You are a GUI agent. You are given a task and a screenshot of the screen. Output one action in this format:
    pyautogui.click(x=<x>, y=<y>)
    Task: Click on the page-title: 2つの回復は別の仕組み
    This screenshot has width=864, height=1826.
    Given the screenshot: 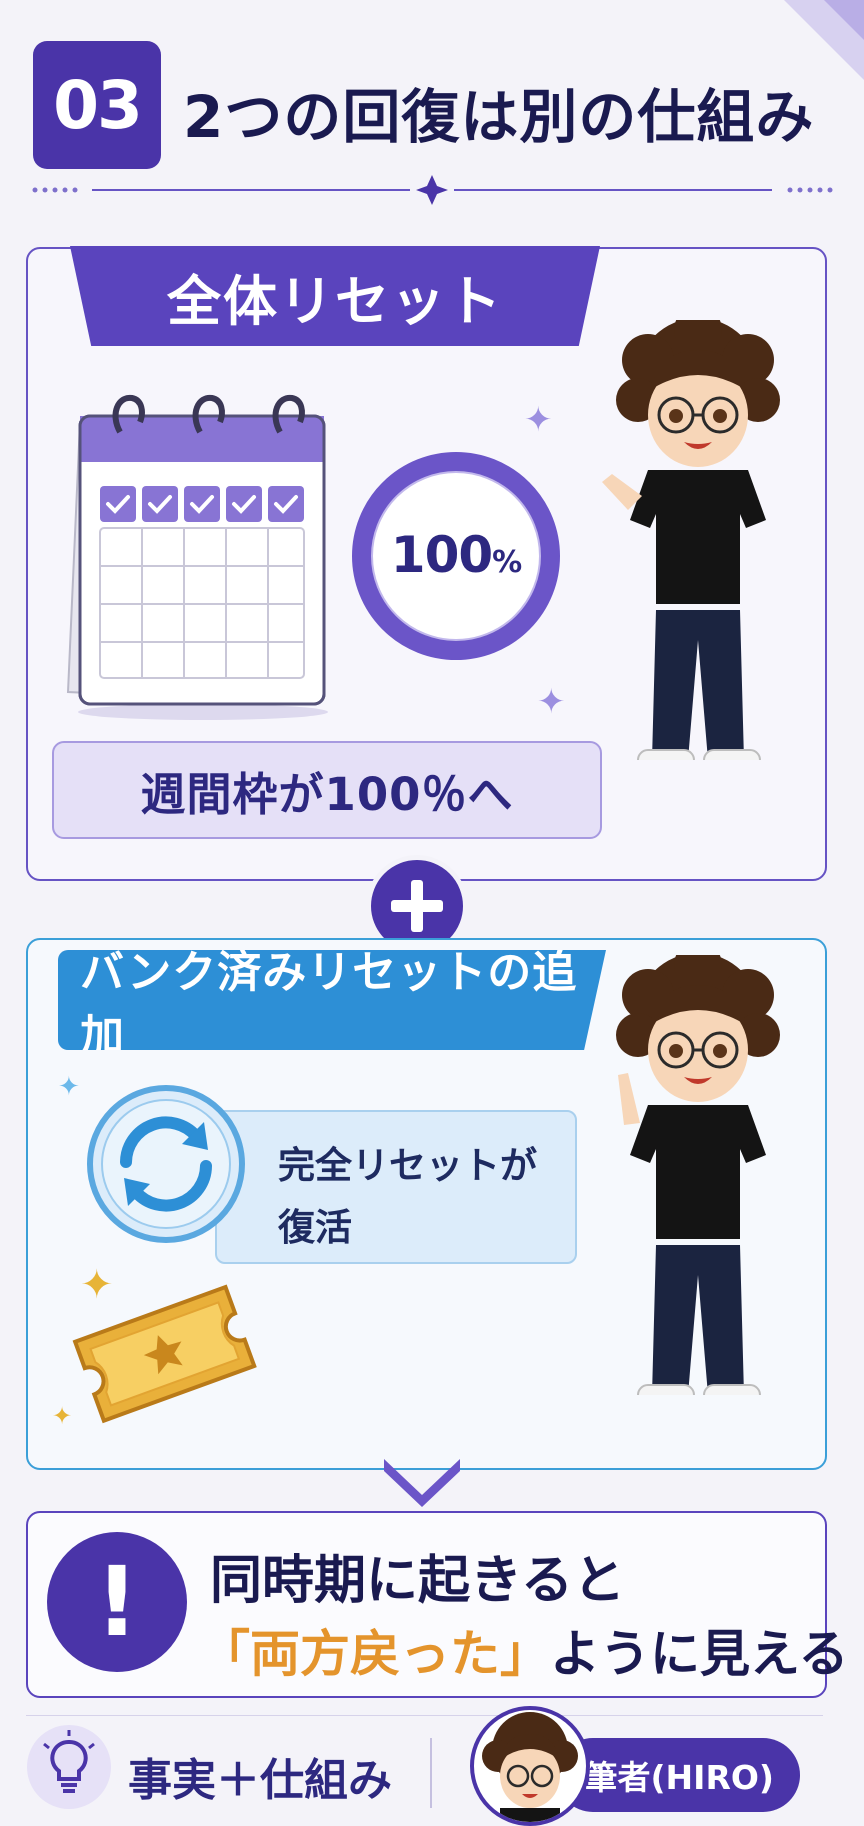 What is the action you would take?
    pyautogui.click(x=499, y=117)
    